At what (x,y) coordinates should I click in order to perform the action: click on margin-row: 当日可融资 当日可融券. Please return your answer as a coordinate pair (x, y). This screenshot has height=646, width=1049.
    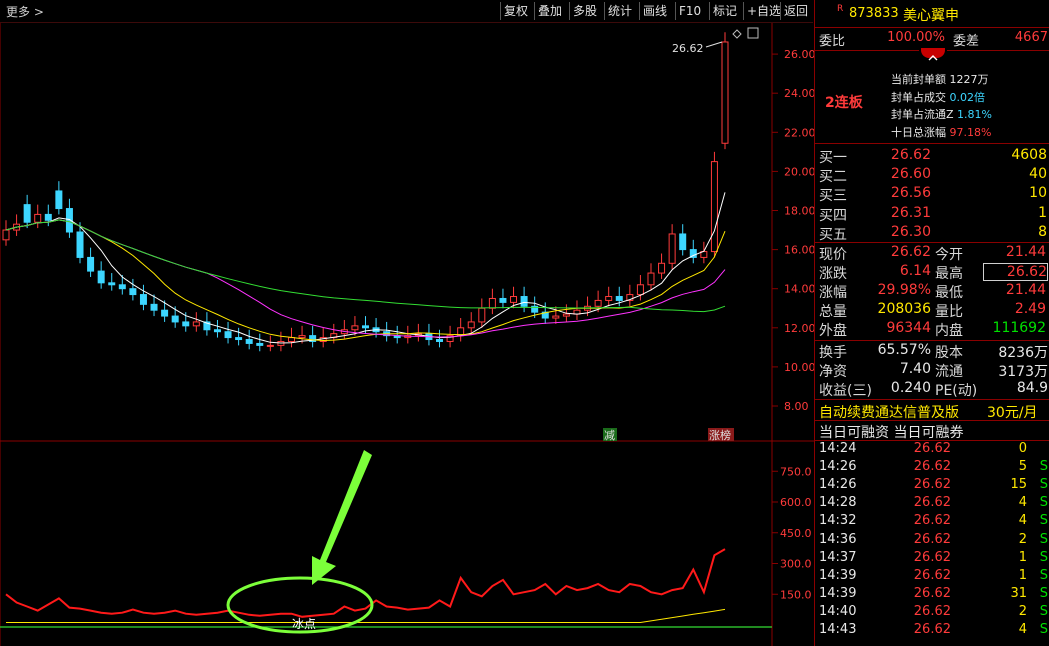
    Looking at the image, I should click on (891, 433).